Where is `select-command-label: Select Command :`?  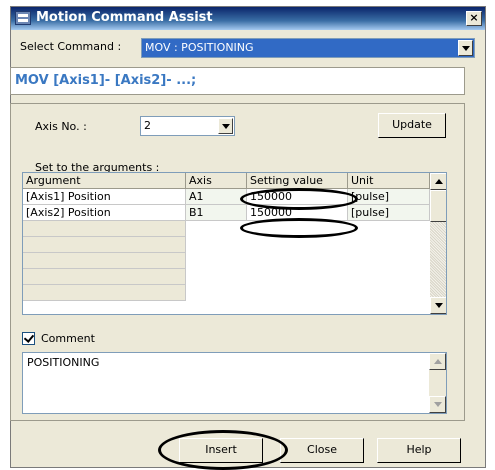 select-command-label: Select Command : is located at coordinates (71, 46).